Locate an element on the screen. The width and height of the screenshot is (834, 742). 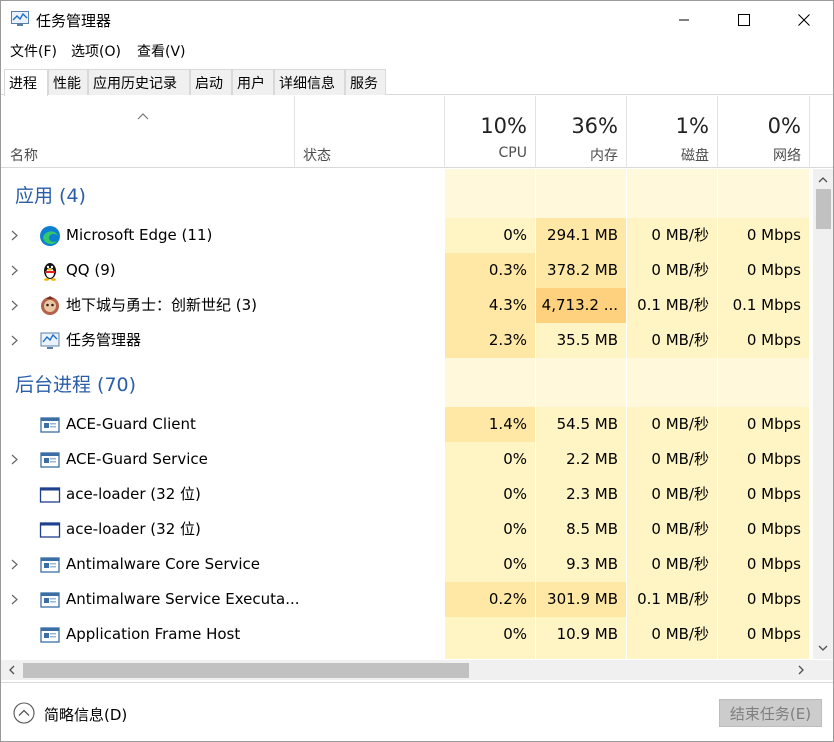
qq-penguin-icon is located at coordinates (50, 272).